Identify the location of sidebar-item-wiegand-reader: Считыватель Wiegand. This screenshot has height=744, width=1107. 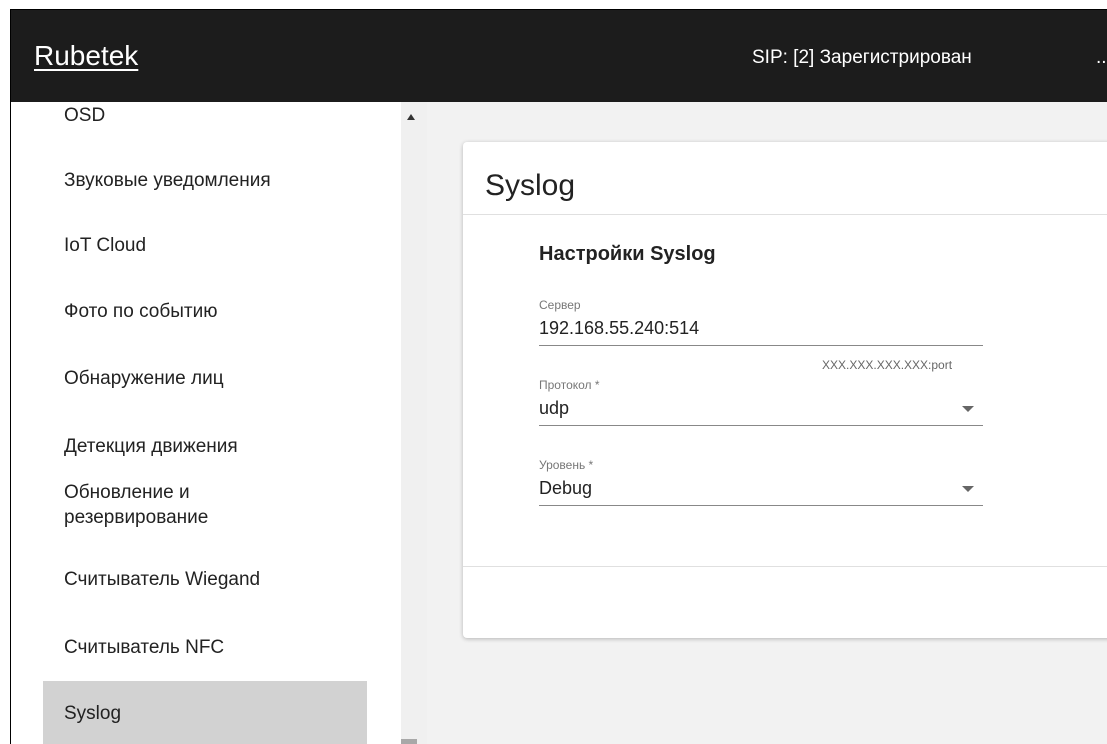
(162, 579).